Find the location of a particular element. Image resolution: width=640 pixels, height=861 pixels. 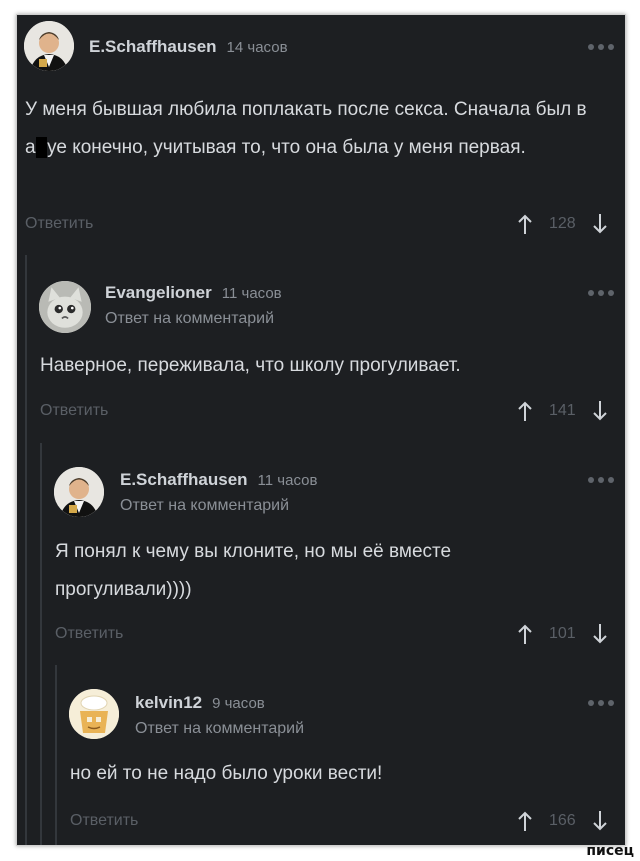

comment-author: E.Schaffhausen 11 часов is located at coordinates (218, 480).